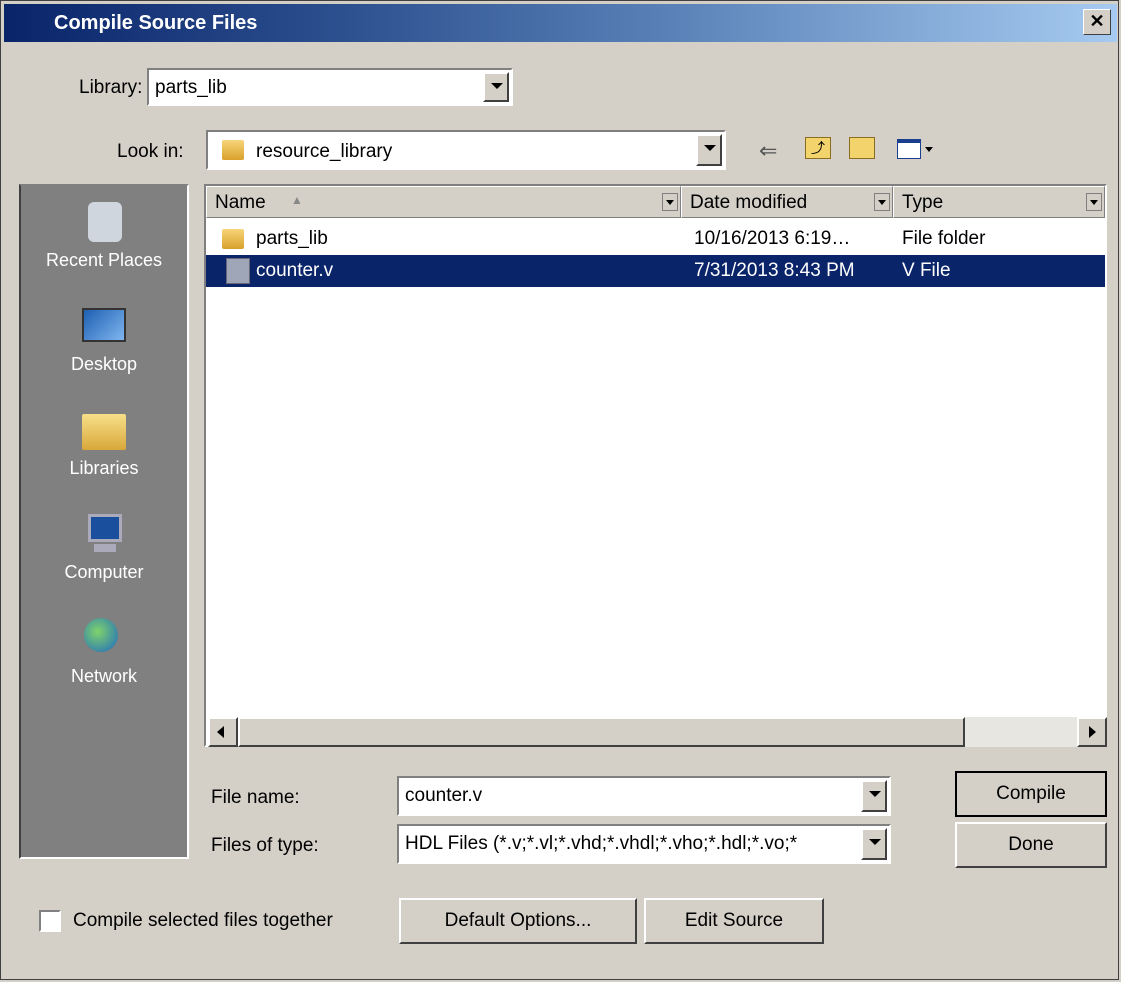 The height and width of the screenshot is (982, 1121). I want to click on up-folder-icon: ⤴, so click(818, 148).